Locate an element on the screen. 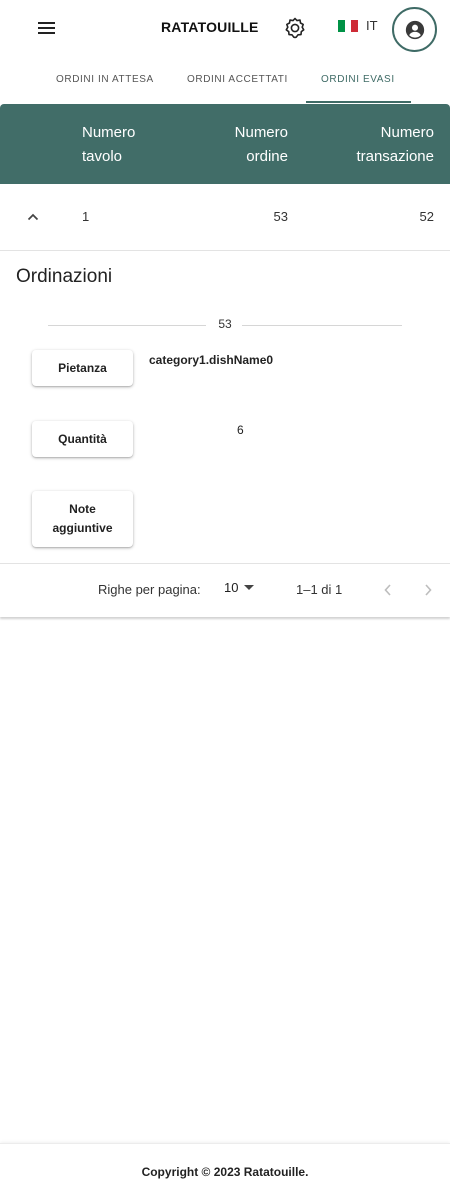 This screenshot has height=1200, width=450. page-footer: Copyright © 2023 Ratatouille. is located at coordinates (225, 1171).